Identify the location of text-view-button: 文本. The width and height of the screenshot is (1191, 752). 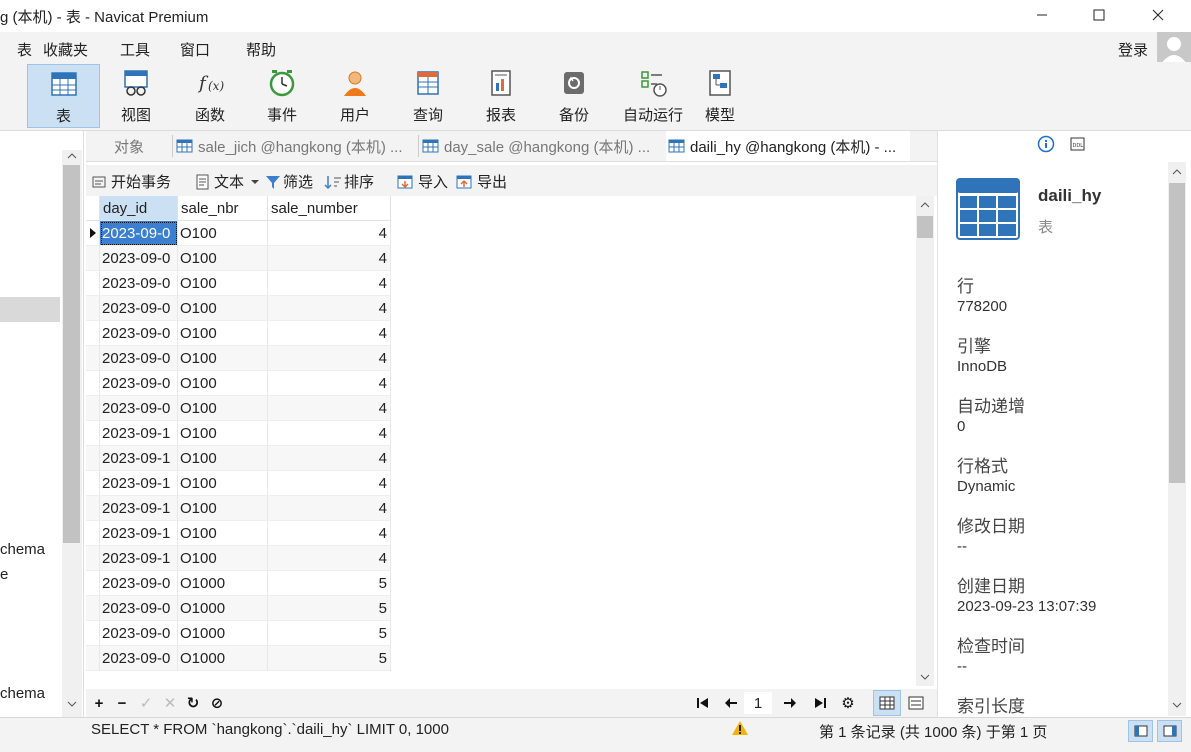
(227, 181).